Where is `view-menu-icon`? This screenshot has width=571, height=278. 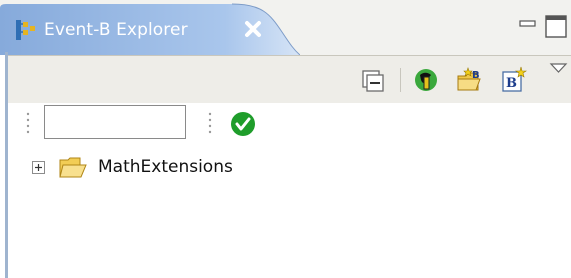 view-menu-icon is located at coordinates (559, 74).